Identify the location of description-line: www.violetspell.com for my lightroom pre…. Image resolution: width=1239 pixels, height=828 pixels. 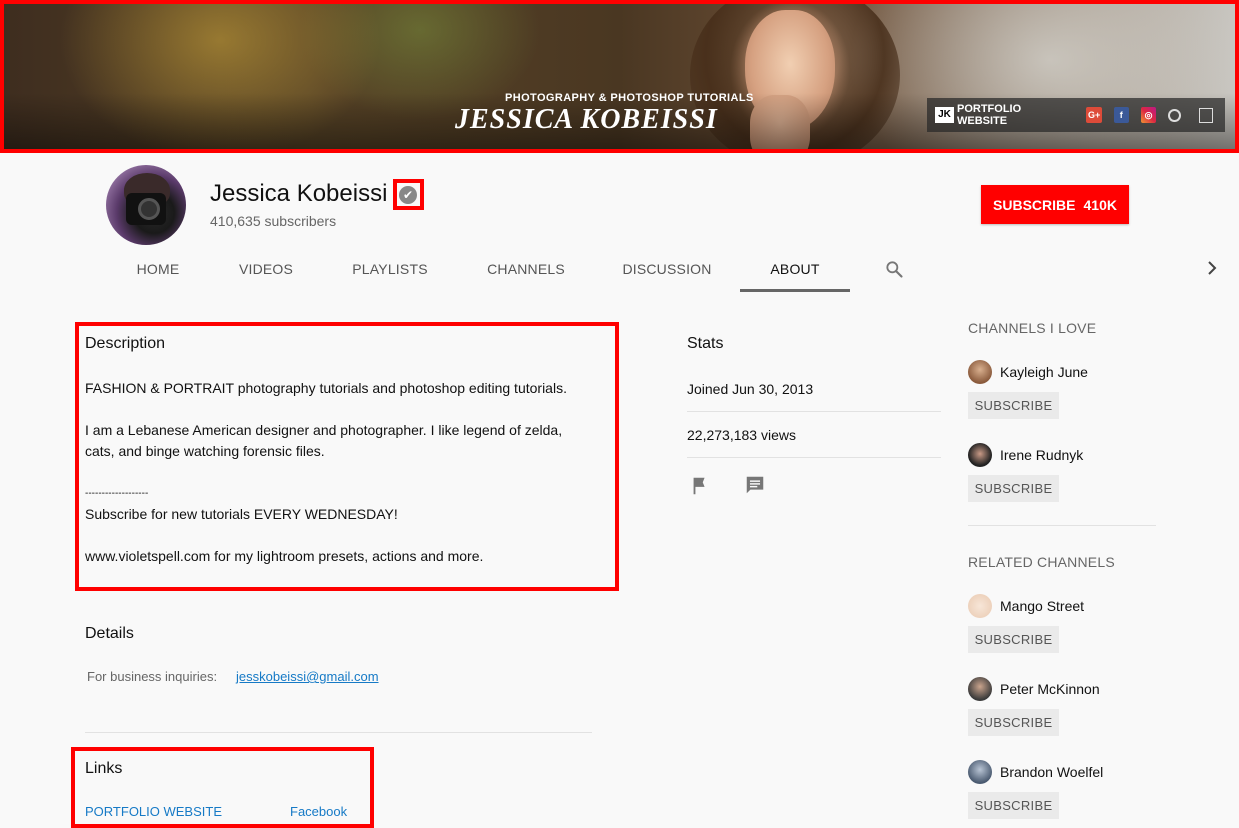
(284, 556).